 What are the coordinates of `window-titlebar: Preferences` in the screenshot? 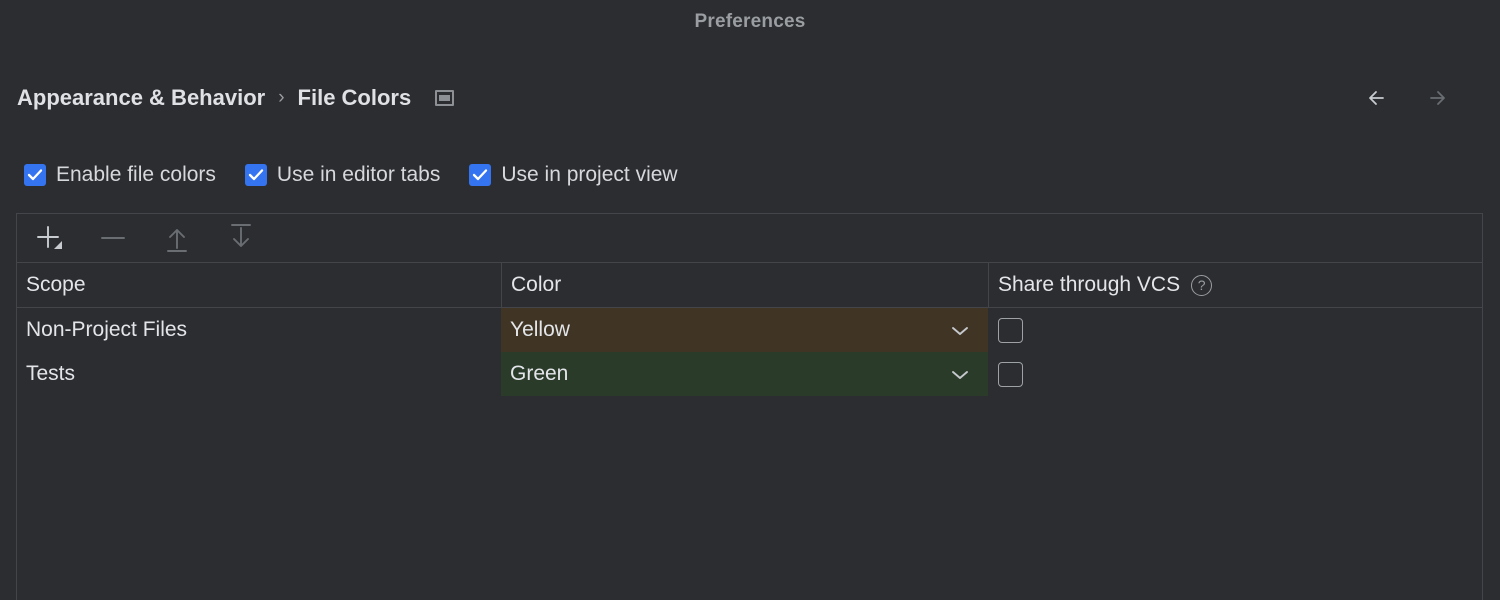 It's located at (750, 22).